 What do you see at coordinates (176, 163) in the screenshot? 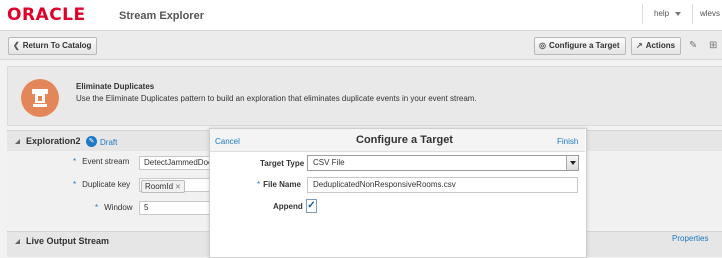
I see `event-stream-field: DetectJammedDoor` at bounding box center [176, 163].